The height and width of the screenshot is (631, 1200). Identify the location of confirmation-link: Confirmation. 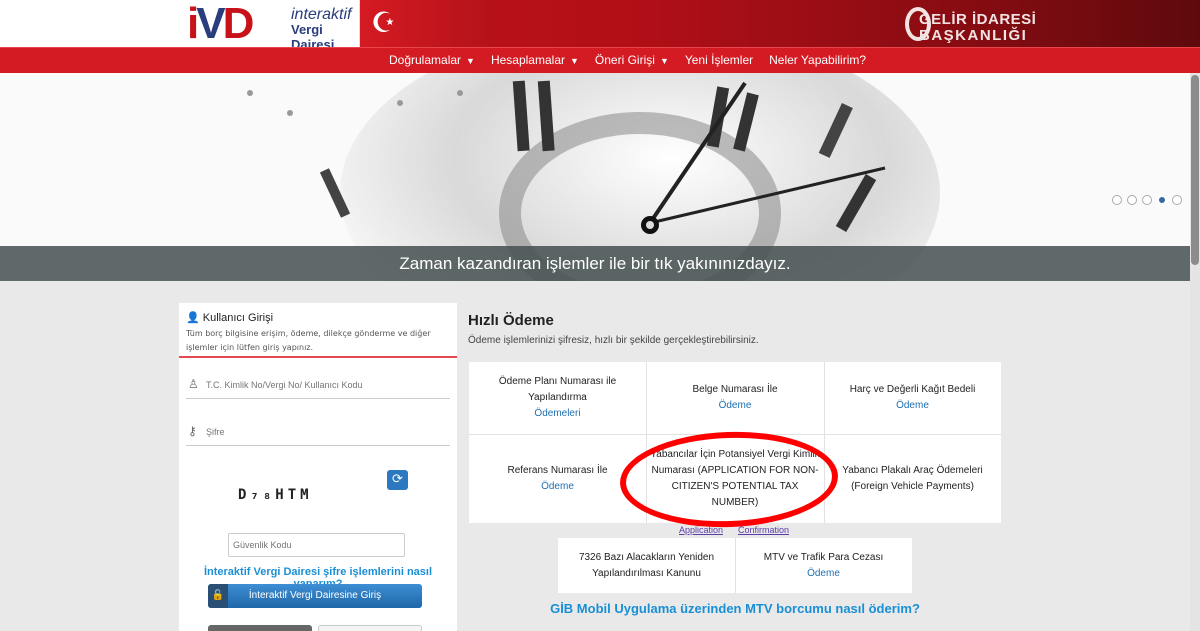
(763, 530).